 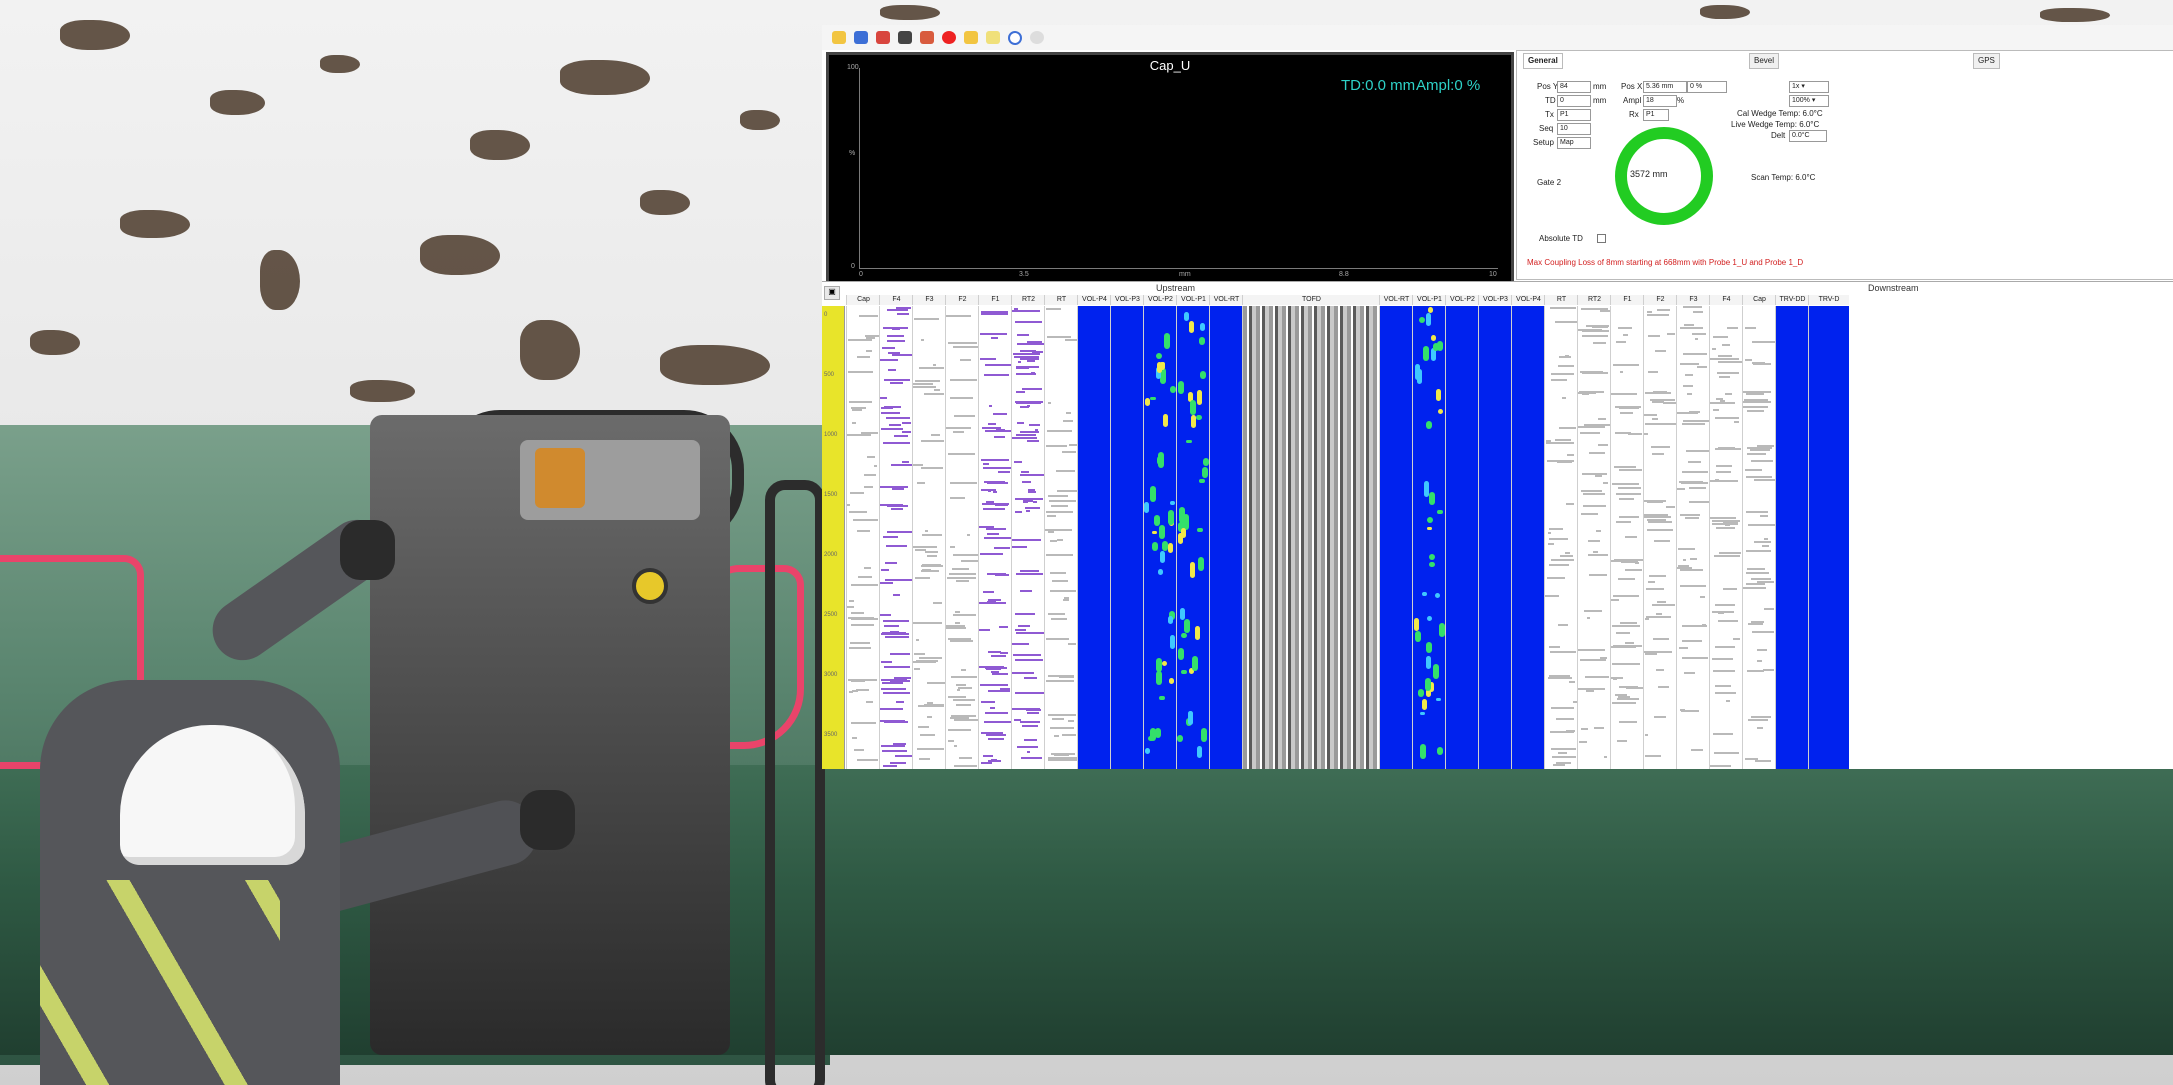 I want to click on refresh-icon, so click(x=1015, y=38).